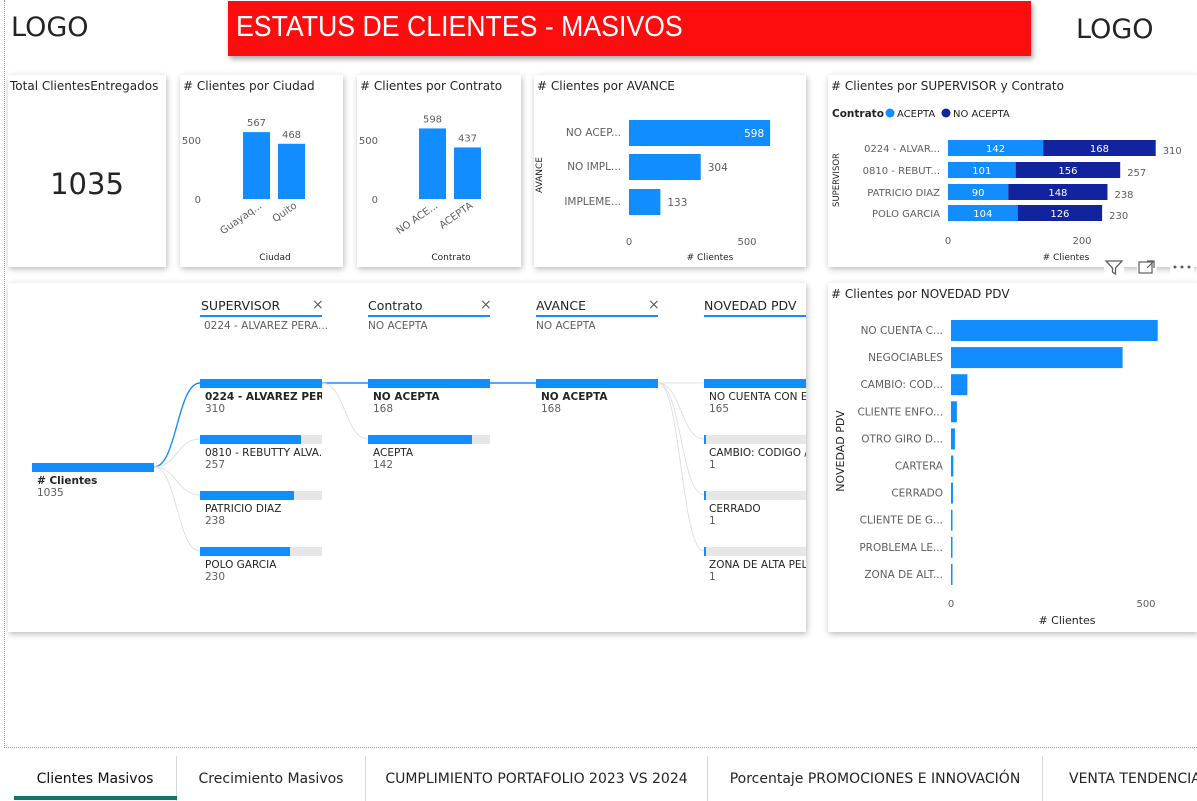 The width and height of the screenshot is (1197, 801). Describe the element at coordinates (1147, 267) in the screenshot. I see `focus-mode-icon` at that location.